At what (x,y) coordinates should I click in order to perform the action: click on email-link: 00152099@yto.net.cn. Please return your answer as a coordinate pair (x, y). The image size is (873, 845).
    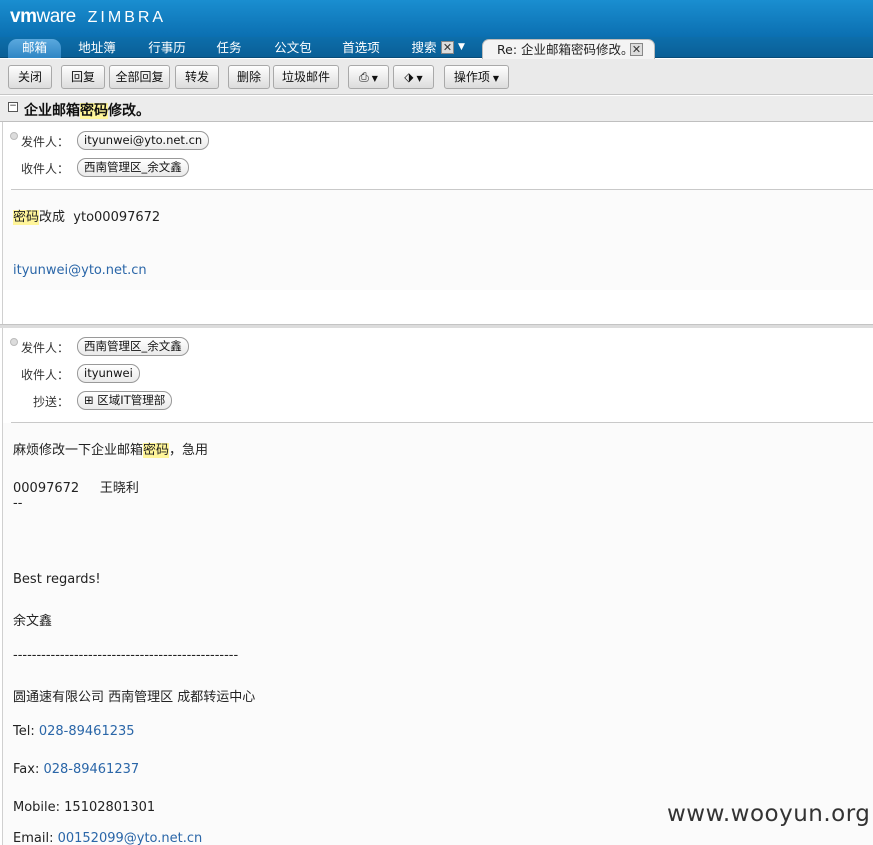
    Looking at the image, I should click on (130, 838).